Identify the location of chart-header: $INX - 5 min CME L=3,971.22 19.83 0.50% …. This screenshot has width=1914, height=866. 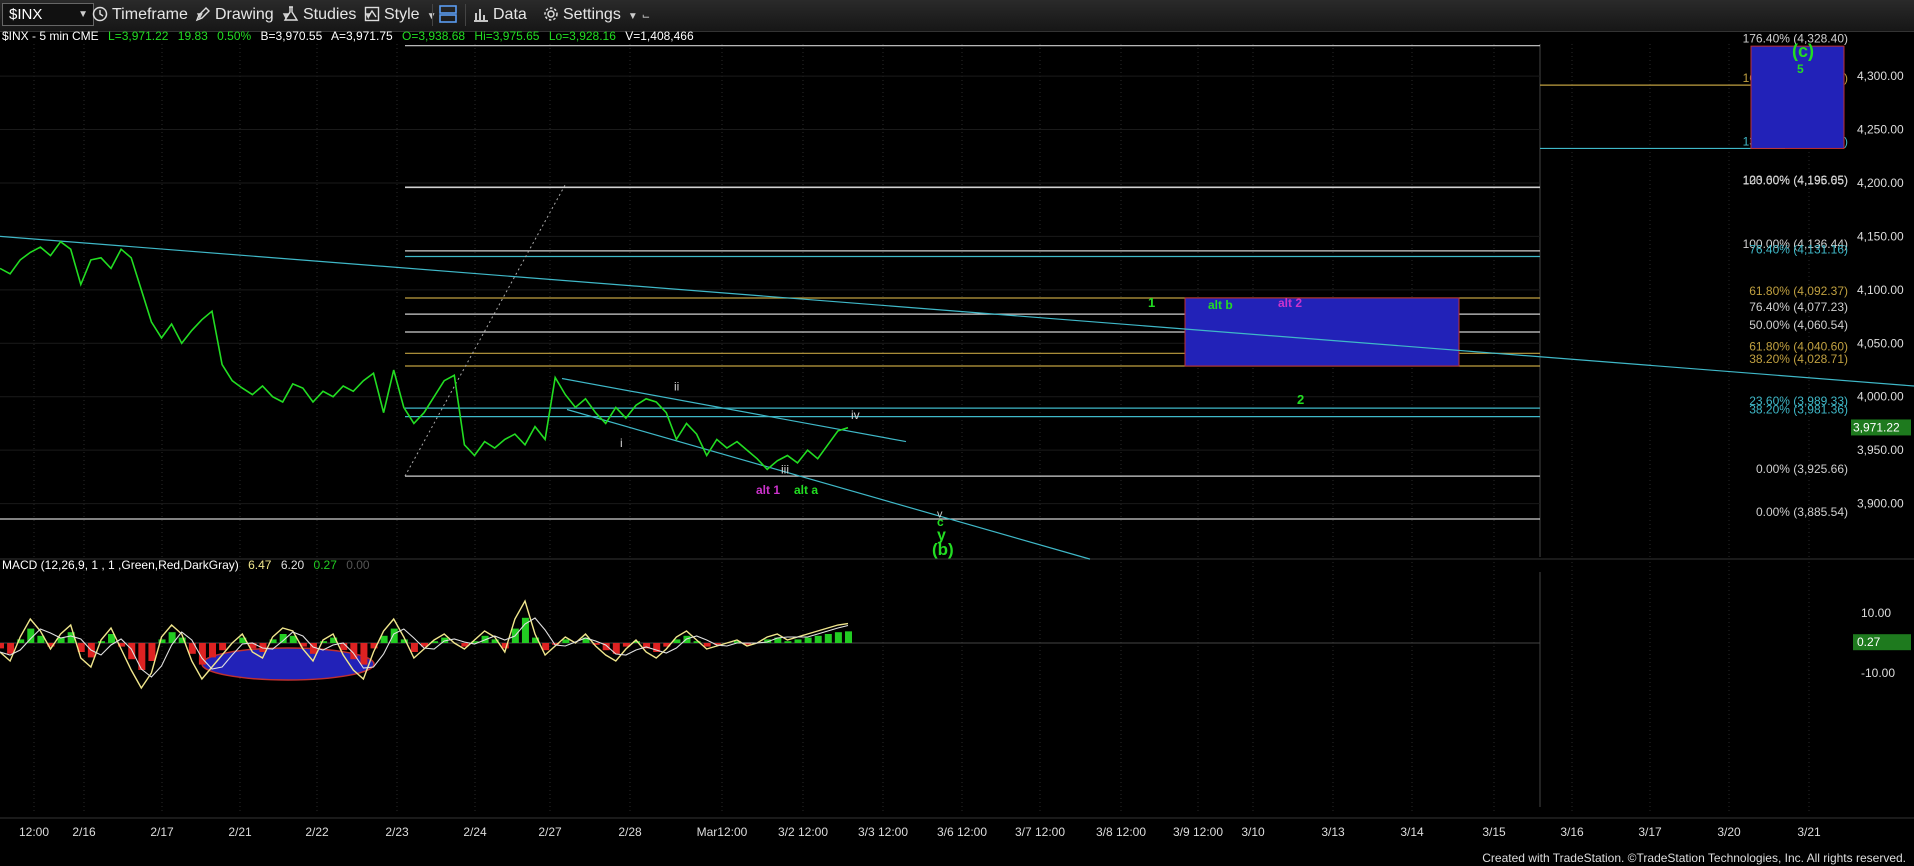
(348, 37).